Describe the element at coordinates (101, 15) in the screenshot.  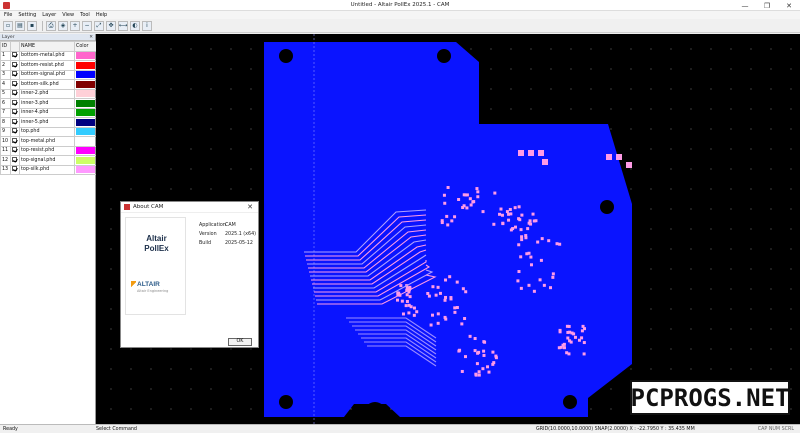
I see `menu-help: Help` at that location.